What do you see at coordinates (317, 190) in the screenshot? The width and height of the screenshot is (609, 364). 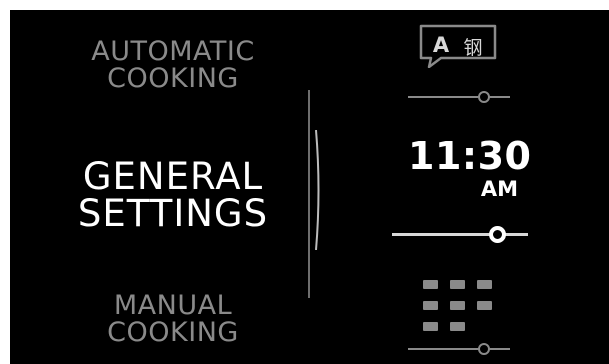 I see `menu-selection-indicator` at bounding box center [317, 190].